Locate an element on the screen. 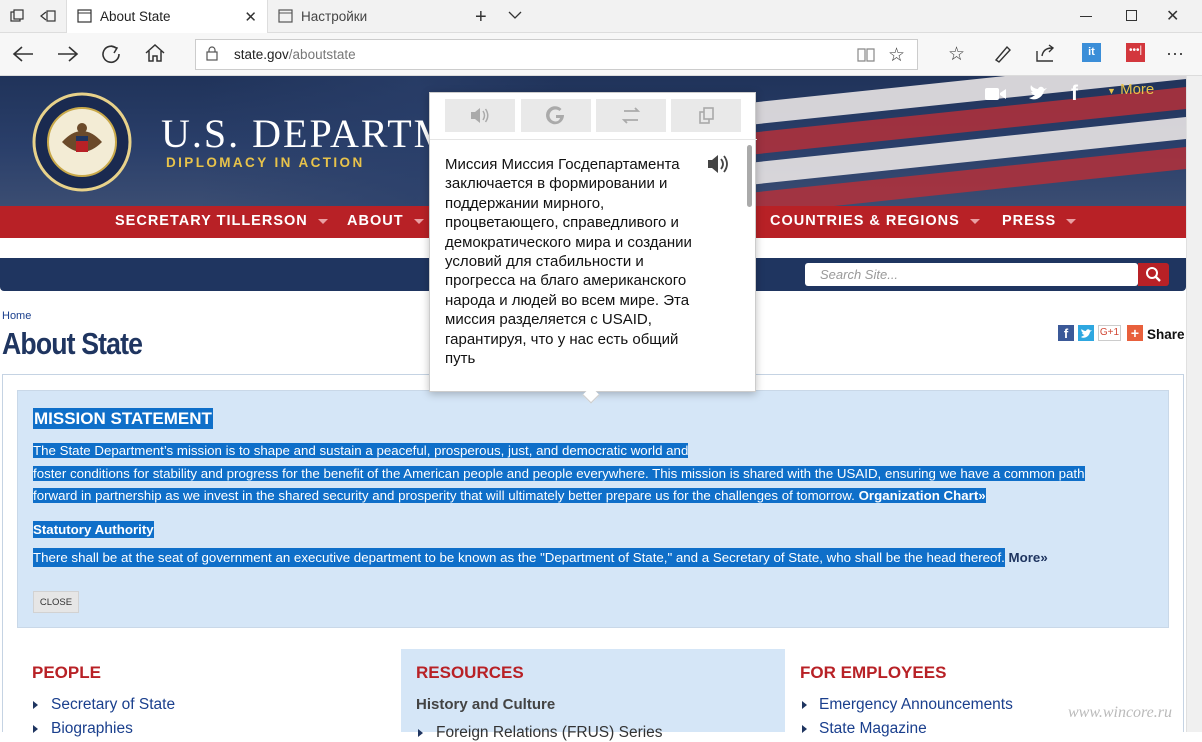 The width and height of the screenshot is (1202, 742). state-magazine-link: State Magazine is located at coordinates (873, 729).